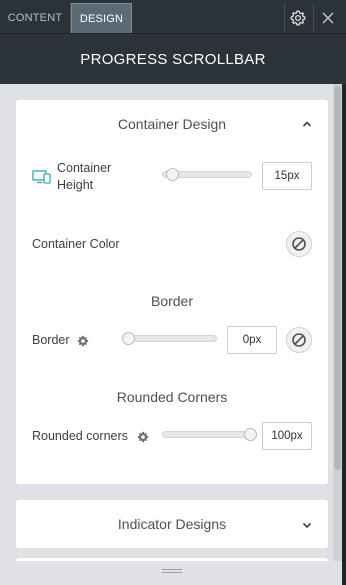  What do you see at coordinates (76, 244) in the screenshot?
I see `container-color-label: Container Color` at bounding box center [76, 244].